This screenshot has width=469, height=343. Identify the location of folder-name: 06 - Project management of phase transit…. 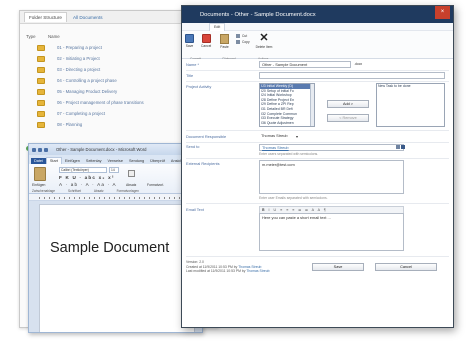
(100, 102).